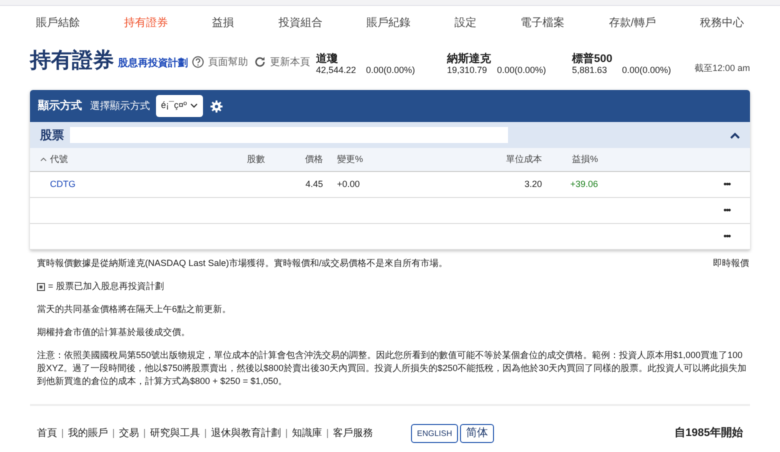  I want to click on refresh-link: 更新本頁, so click(290, 62).